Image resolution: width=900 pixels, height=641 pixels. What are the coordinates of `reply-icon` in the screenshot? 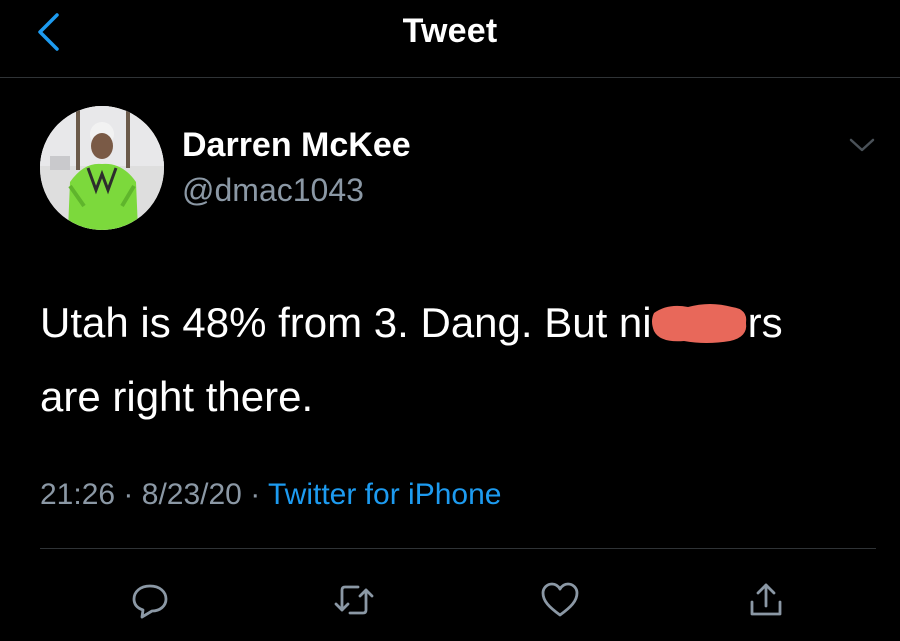 It's located at (150, 601).